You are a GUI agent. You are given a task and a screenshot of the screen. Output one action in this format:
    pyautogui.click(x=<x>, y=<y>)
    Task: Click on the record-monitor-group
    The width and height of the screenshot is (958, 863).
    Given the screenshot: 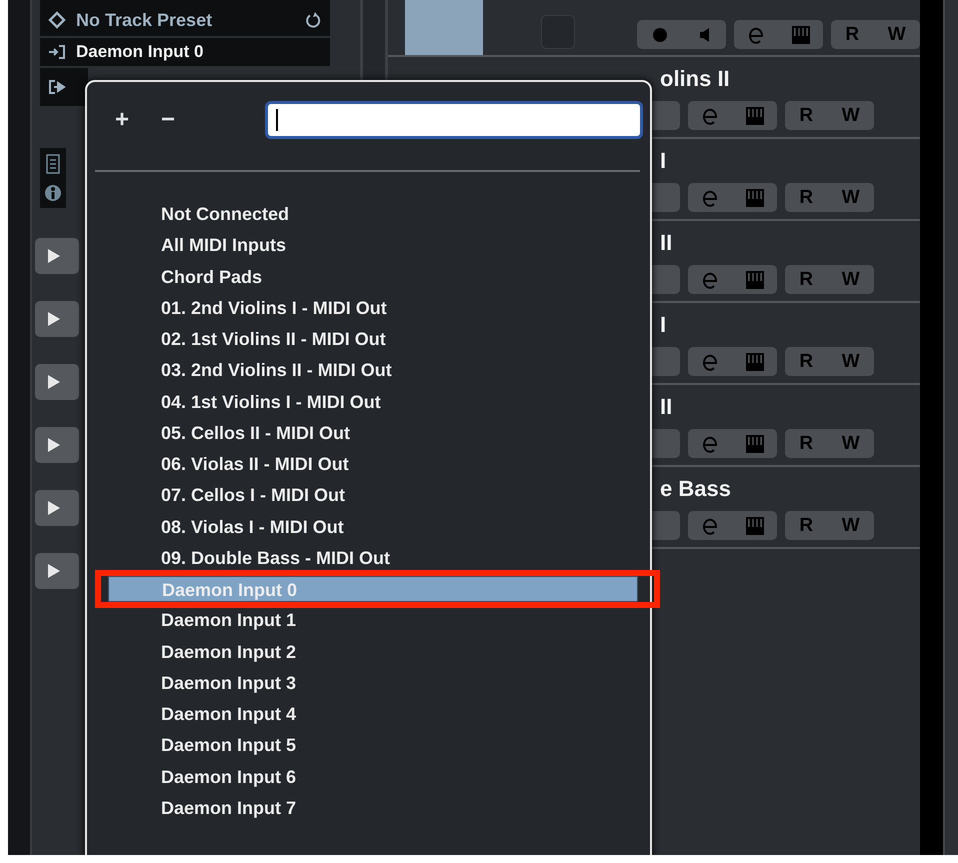 What is the action you would take?
    pyautogui.click(x=681, y=34)
    